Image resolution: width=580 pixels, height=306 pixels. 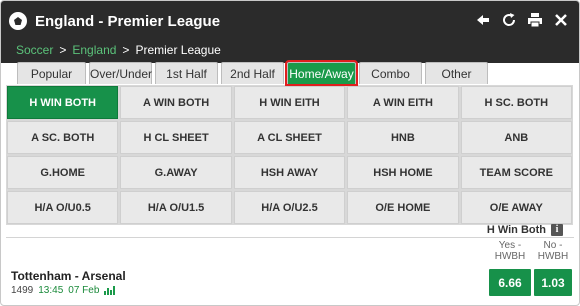 What do you see at coordinates (510, 256) in the screenshot?
I see `column-header-yes-line2: HWBH` at bounding box center [510, 256].